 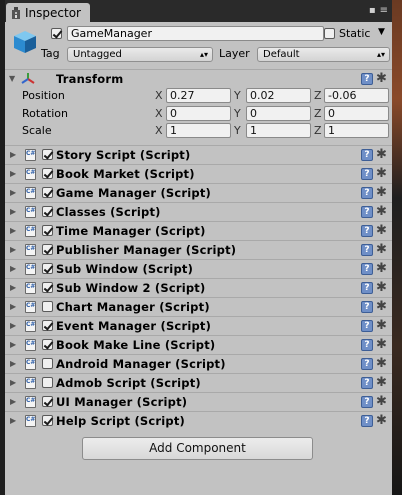 I want to click on component-row: ▶ Sub Window (Script)?✱, so click(x=198, y=268).